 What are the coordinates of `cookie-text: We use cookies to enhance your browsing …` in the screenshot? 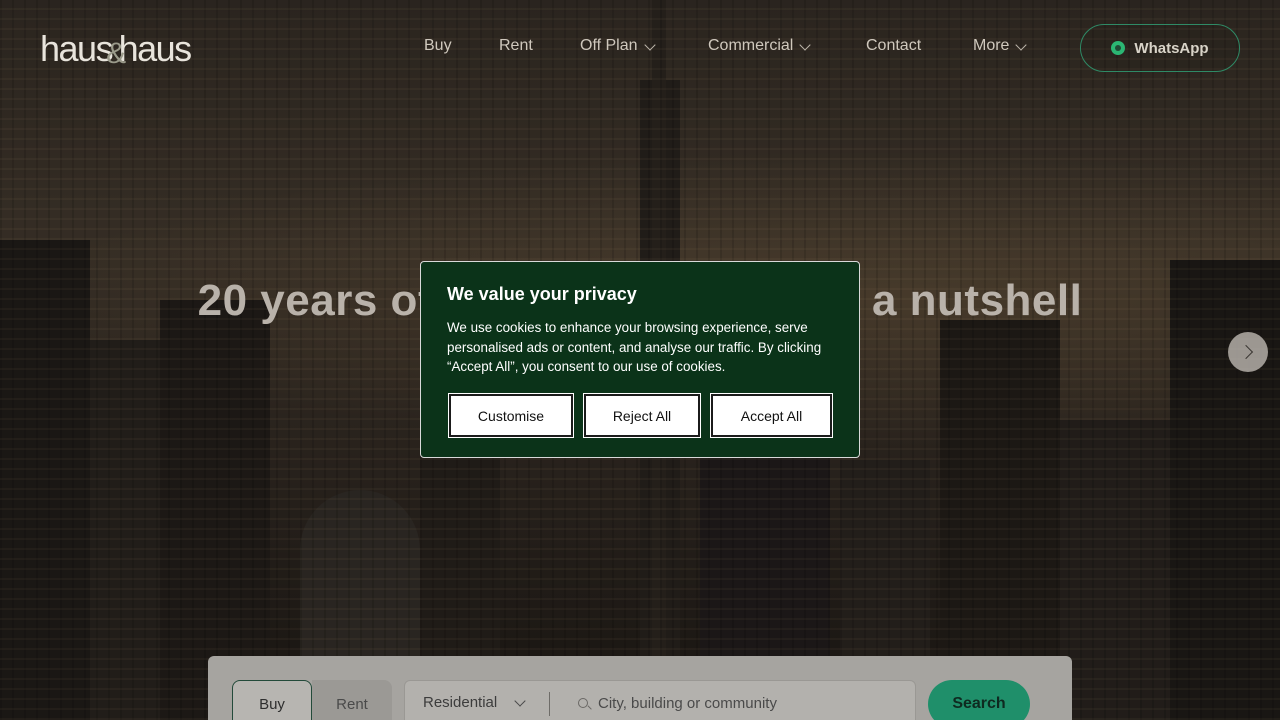 It's located at (634, 347).